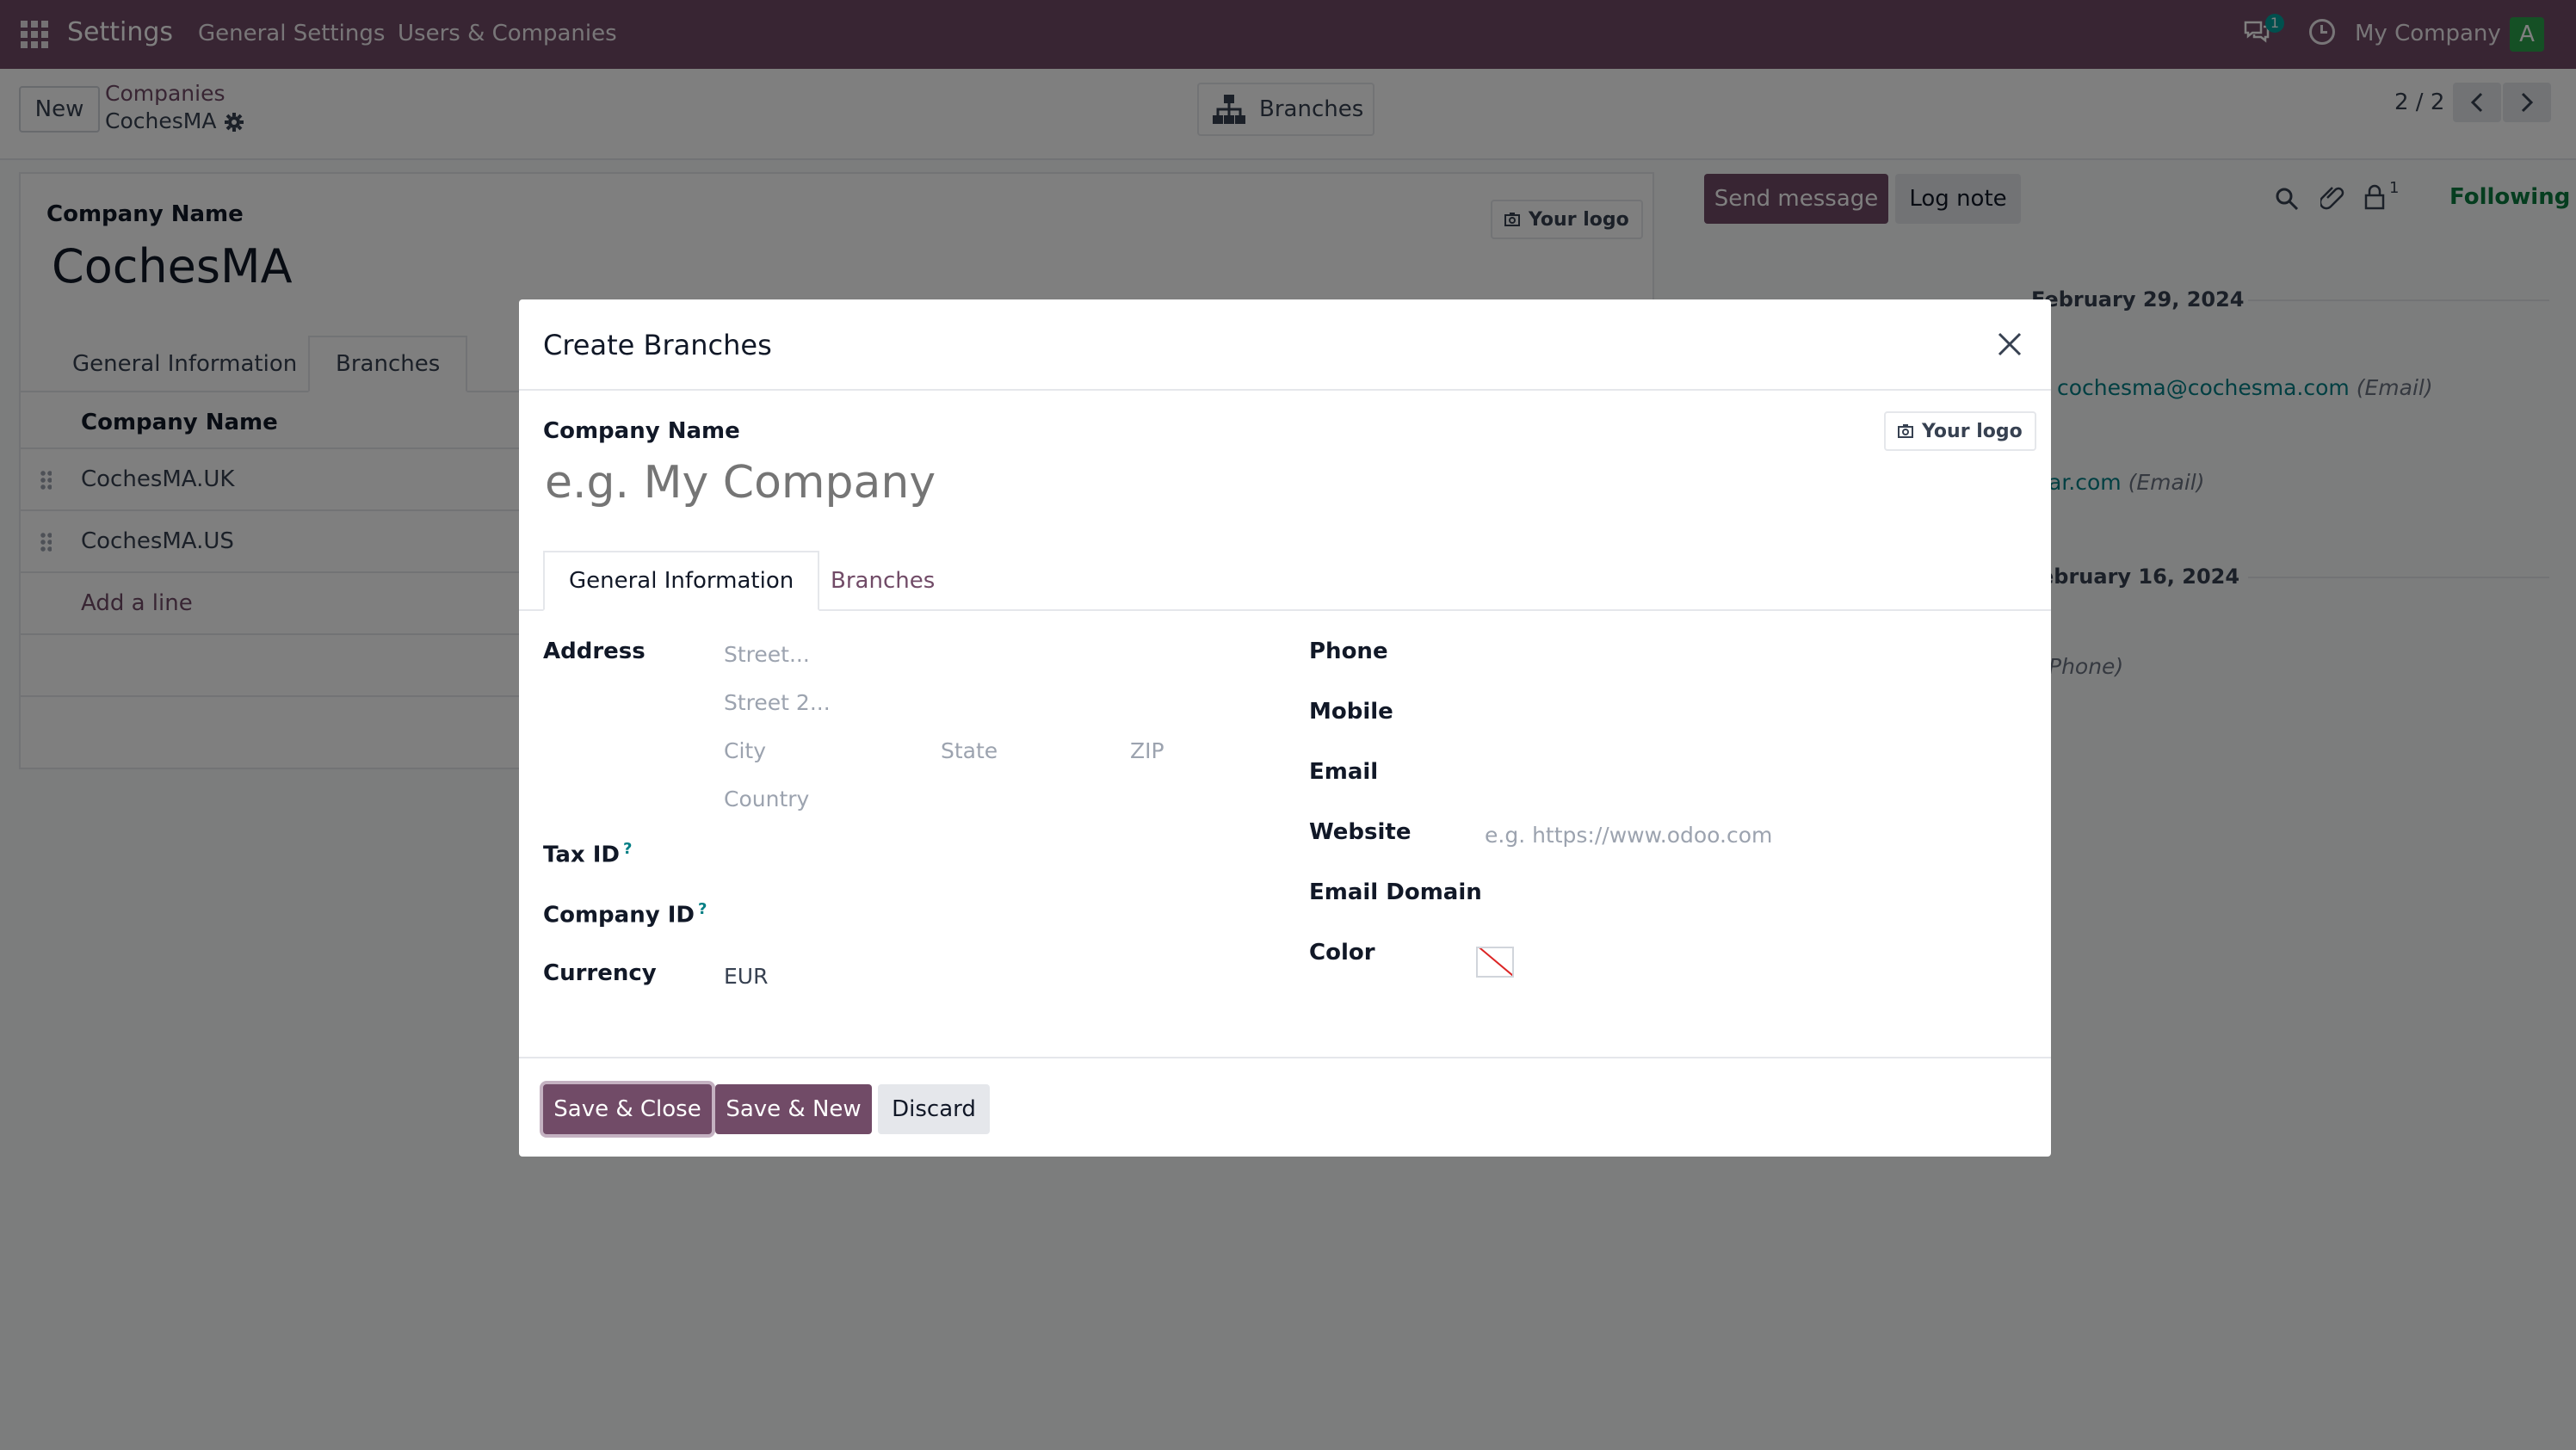 This screenshot has width=2576, height=1450. Describe the element at coordinates (641, 431) in the screenshot. I see `company-name-label: Company Name` at that location.